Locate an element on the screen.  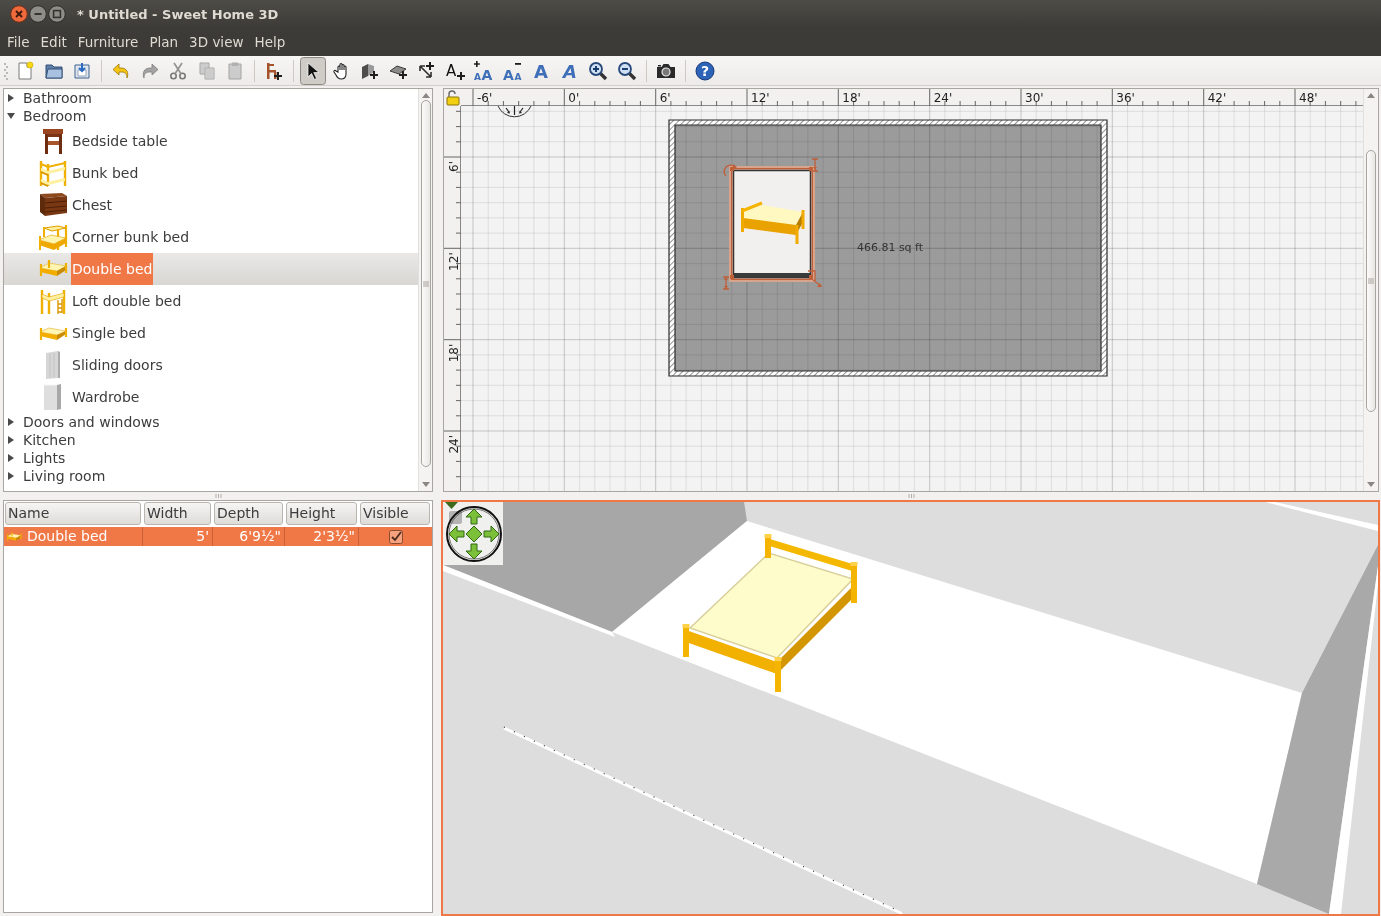
navigation-arrows-icon is located at coordinates (473, 533).